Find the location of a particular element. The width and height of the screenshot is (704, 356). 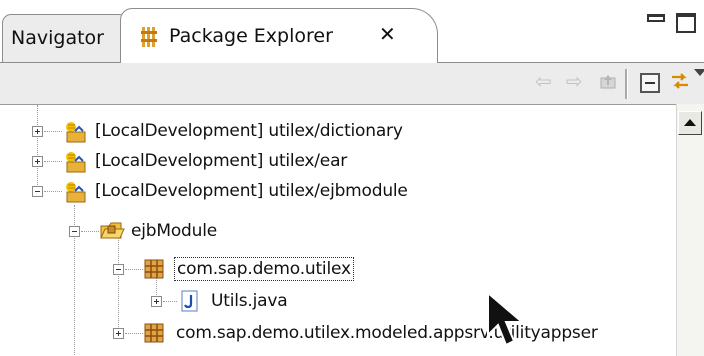

toolbar-separator is located at coordinates (626, 84).